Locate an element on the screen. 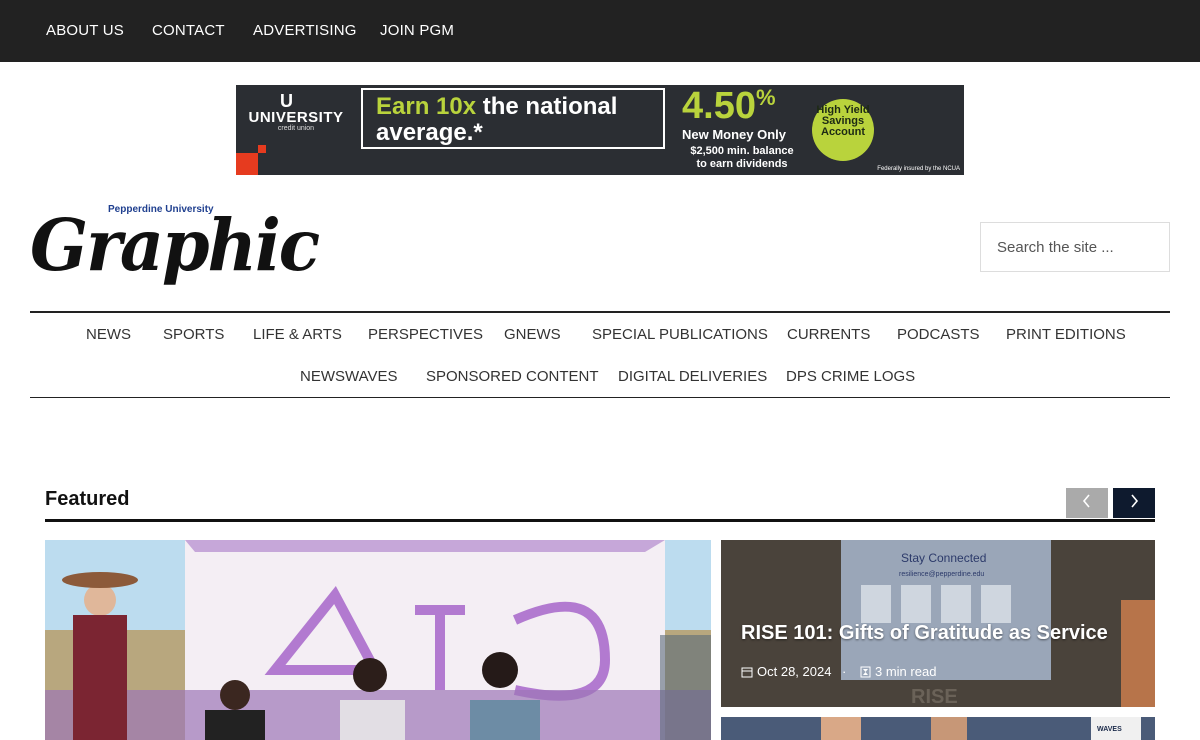  credit-union-logo-sub: credit union is located at coordinates (296, 128).